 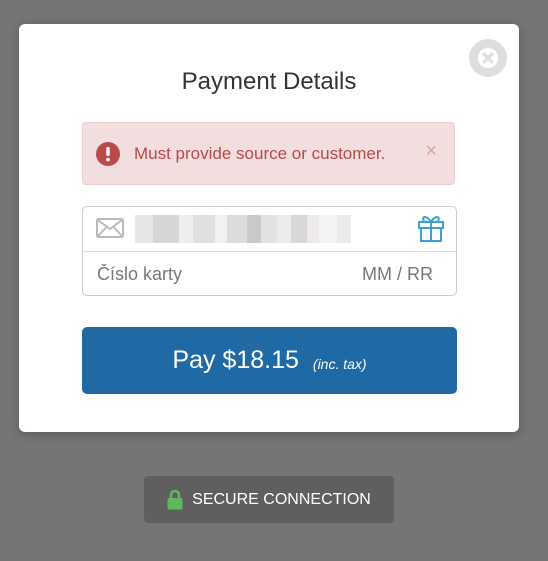 I want to click on modal-title: Payment Details, so click(x=269, y=81).